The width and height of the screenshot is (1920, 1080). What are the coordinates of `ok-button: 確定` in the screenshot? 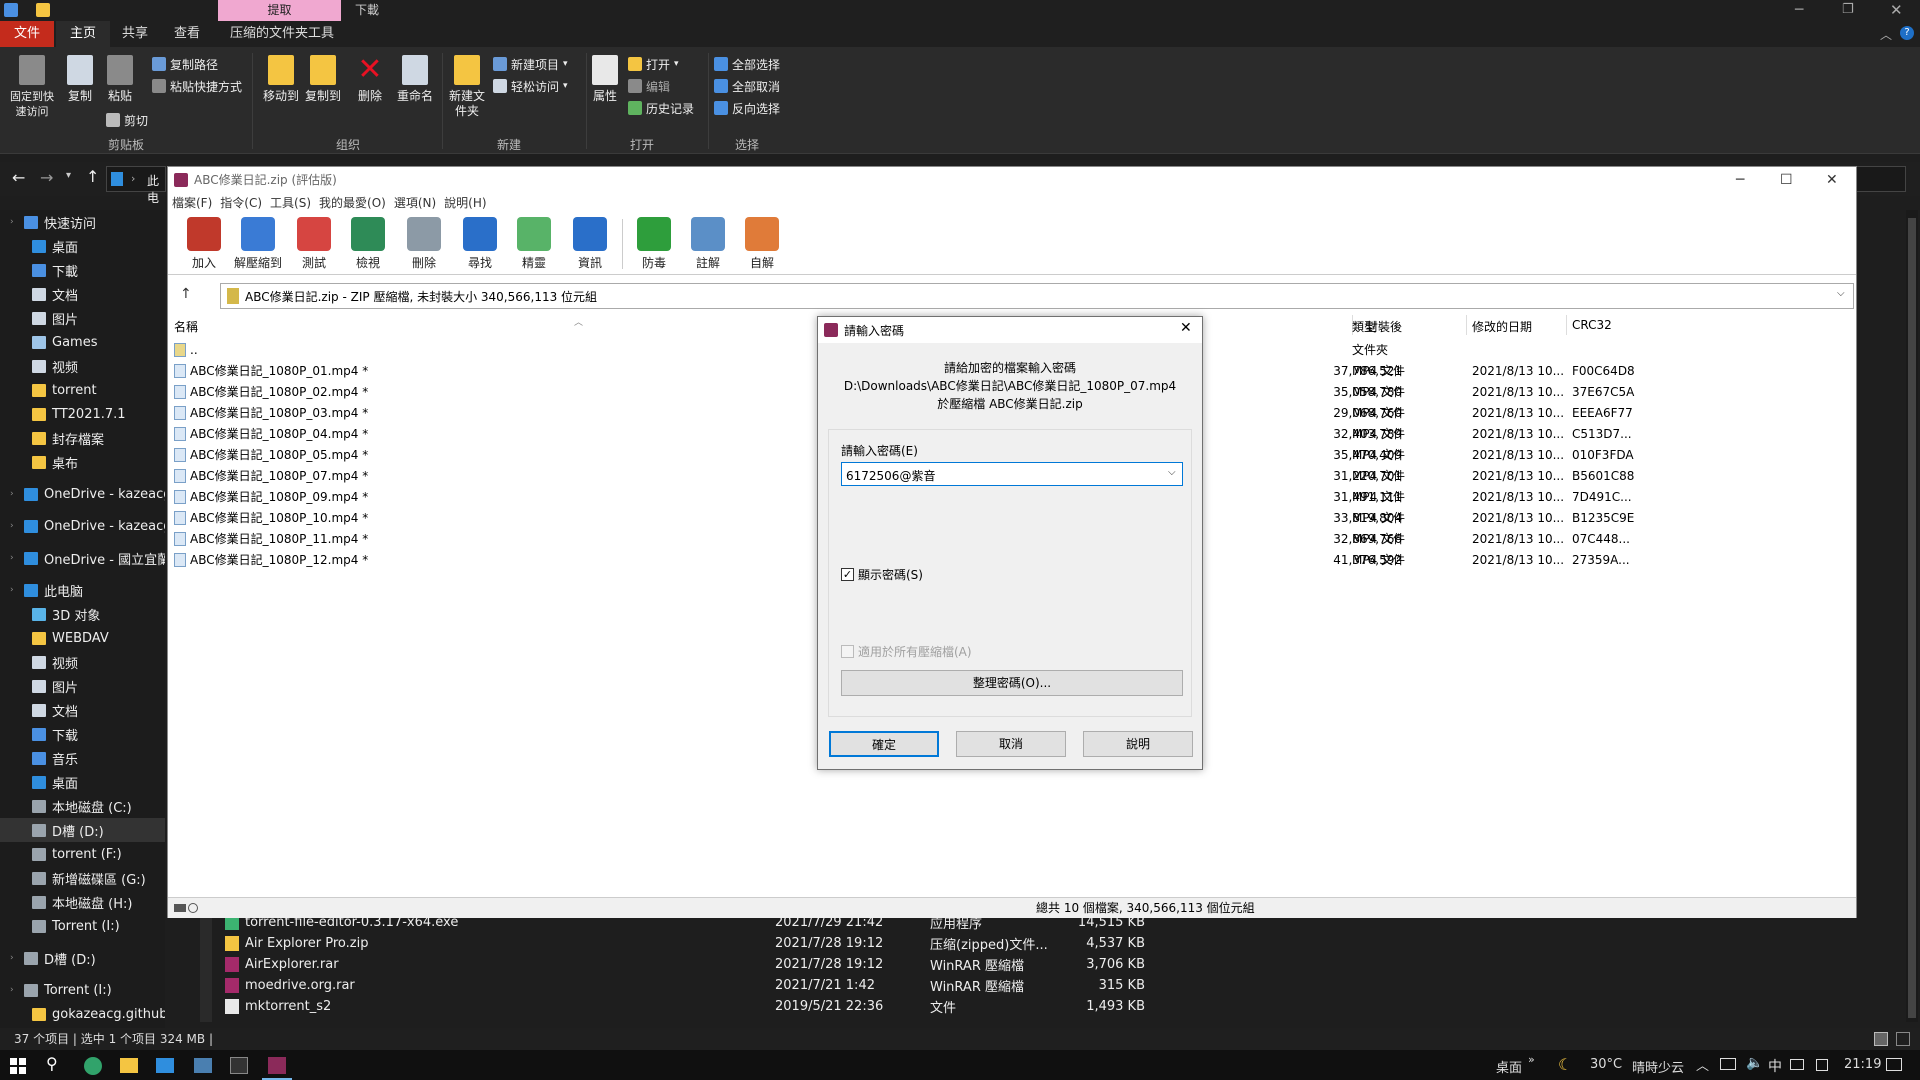 It's located at (884, 744).